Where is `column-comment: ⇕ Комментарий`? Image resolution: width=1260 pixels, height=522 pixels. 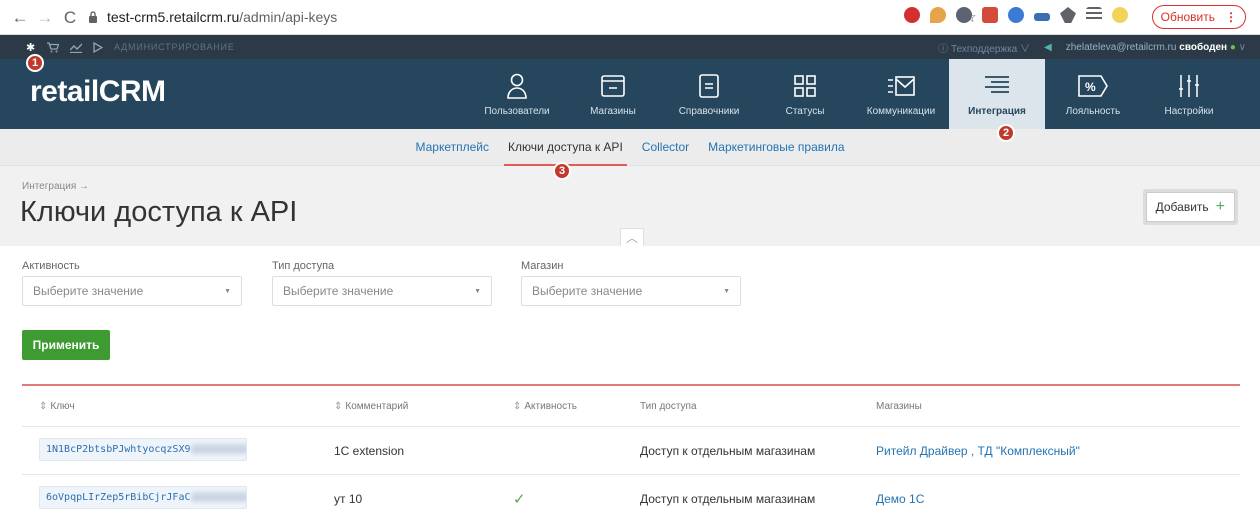 column-comment: ⇕ Комментарий is located at coordinates (407, 406).